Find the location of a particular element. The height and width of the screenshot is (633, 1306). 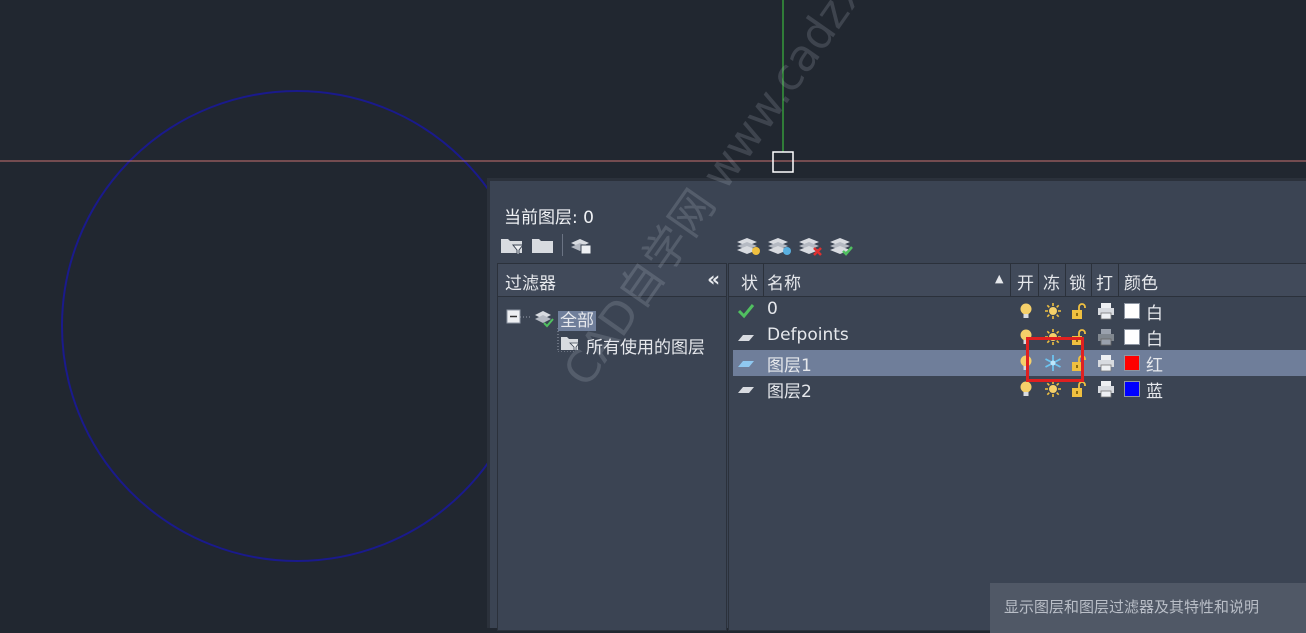

layer-row: 图层1 红 is located at coordinates (1019, 363).